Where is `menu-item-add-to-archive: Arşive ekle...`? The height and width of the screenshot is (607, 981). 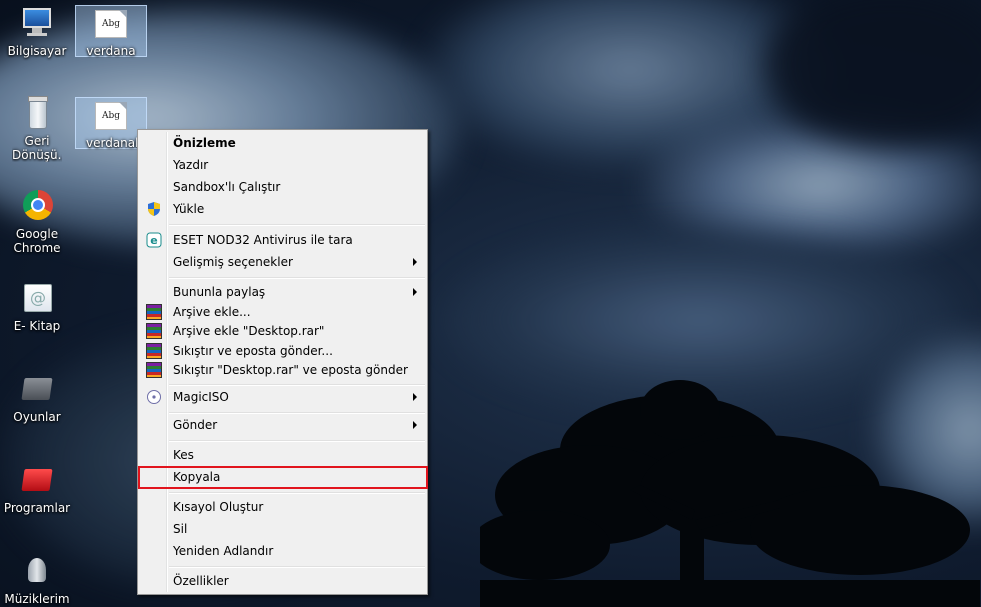 menu-item-add-to-archive: Arşive ekle... is located at coordinates (282, 312).